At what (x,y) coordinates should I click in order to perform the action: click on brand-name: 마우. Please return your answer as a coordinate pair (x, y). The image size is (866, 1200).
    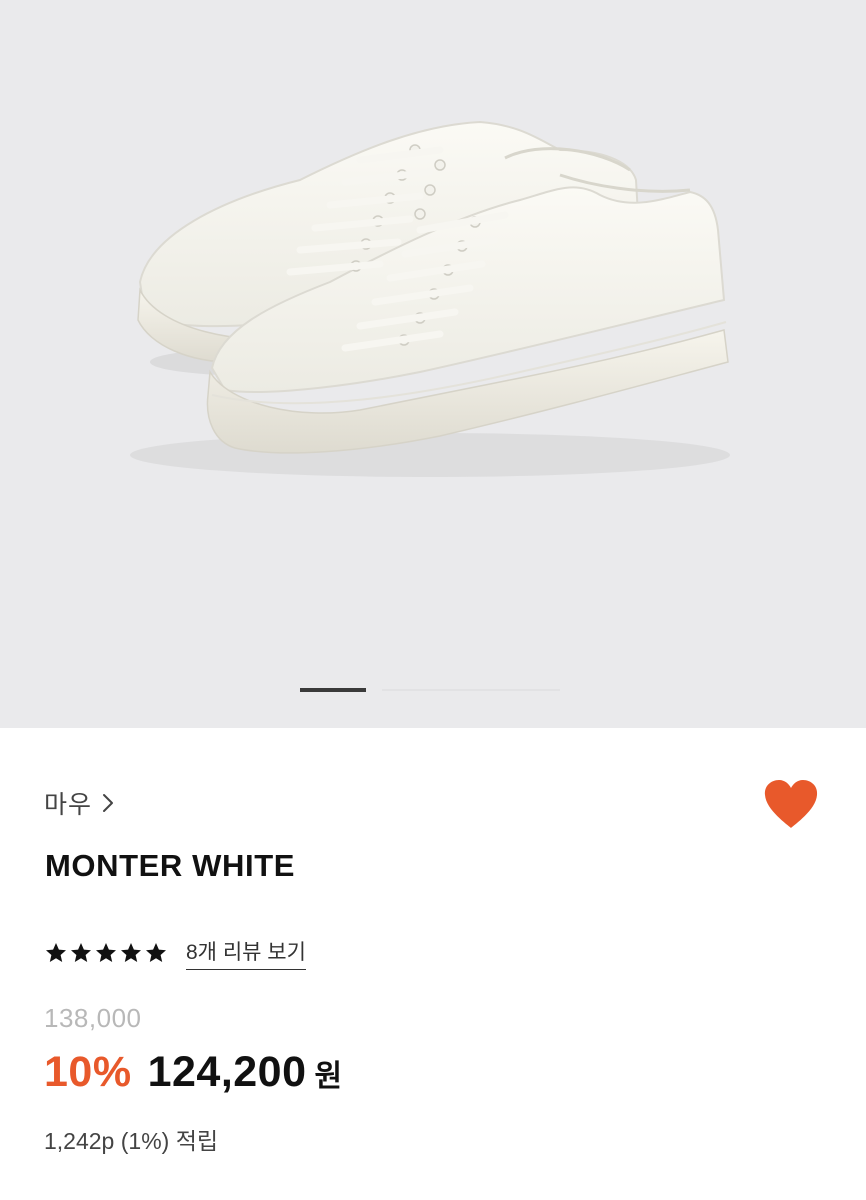
    Looking at the image, I should click on (68, 805).